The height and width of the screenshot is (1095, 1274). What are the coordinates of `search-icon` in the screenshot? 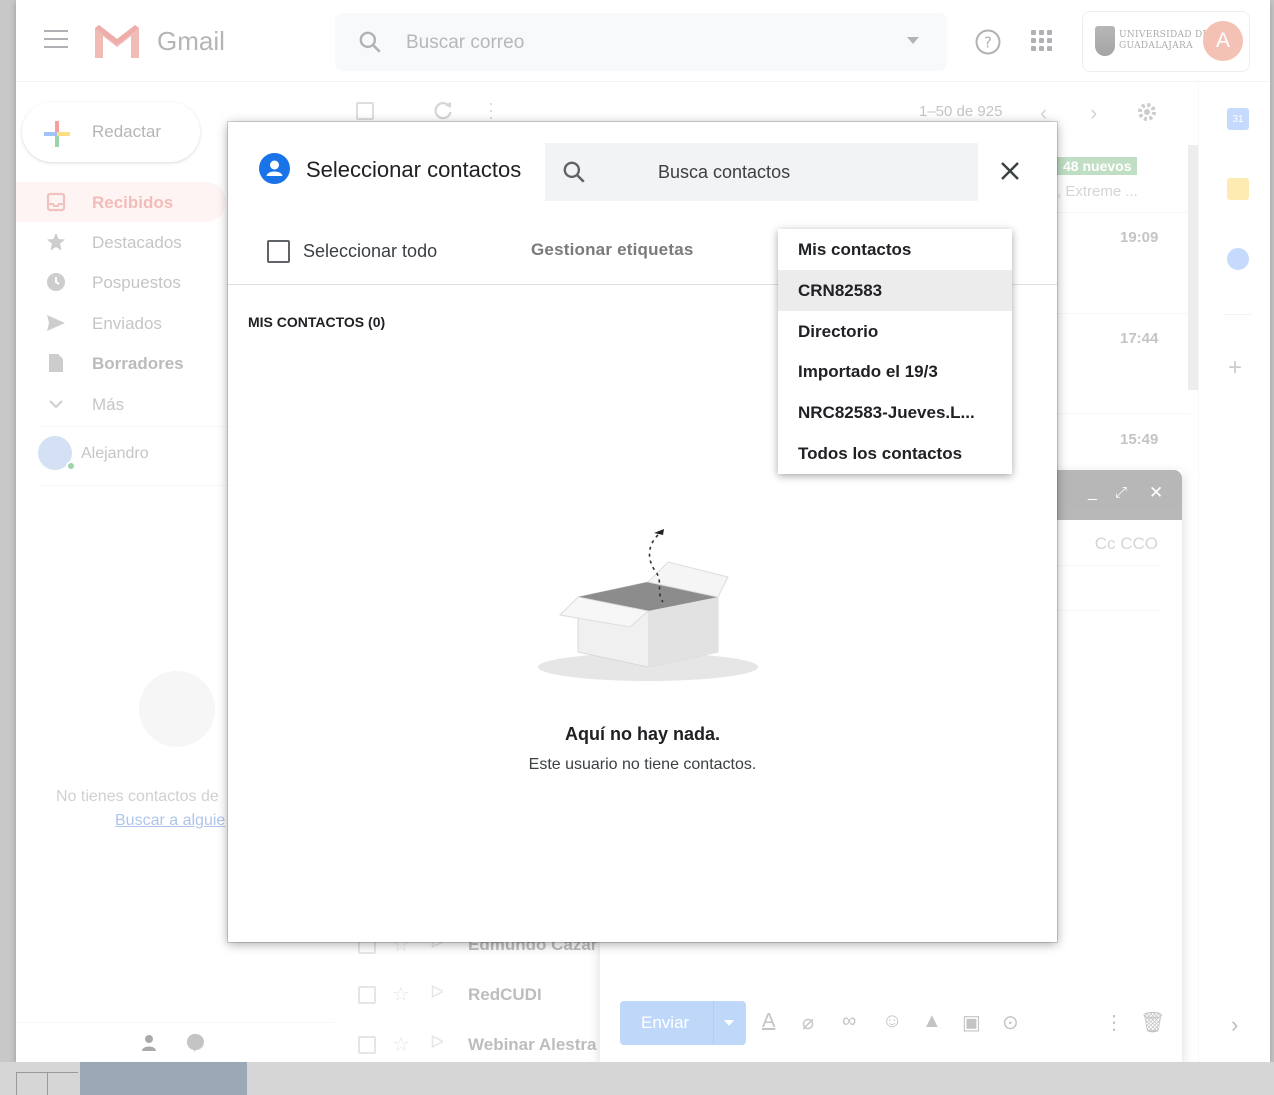 It's located at (574, 172).